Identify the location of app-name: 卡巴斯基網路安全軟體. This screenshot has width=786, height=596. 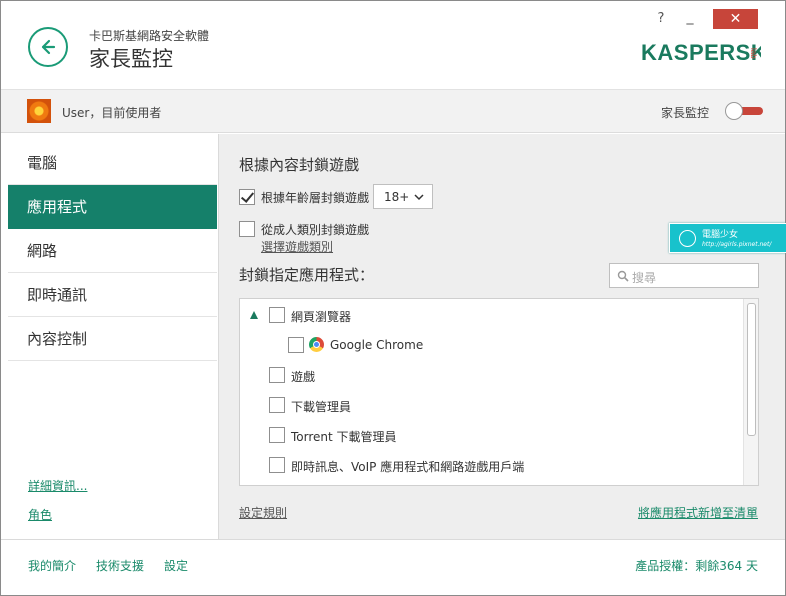
(149, 36).